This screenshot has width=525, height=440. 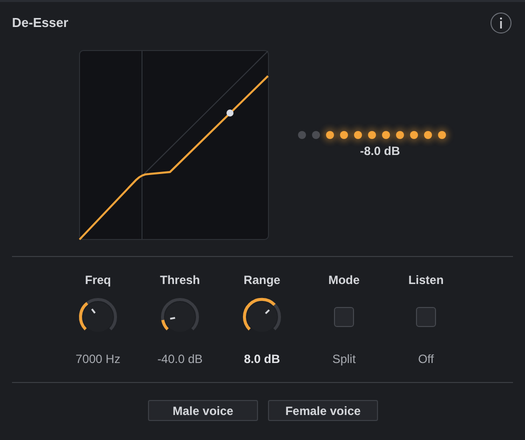 What do you see at coordinates (180, 359) in the screenshot?
I see `control-value: -40.0 dB` at bounding box center [180, 359].